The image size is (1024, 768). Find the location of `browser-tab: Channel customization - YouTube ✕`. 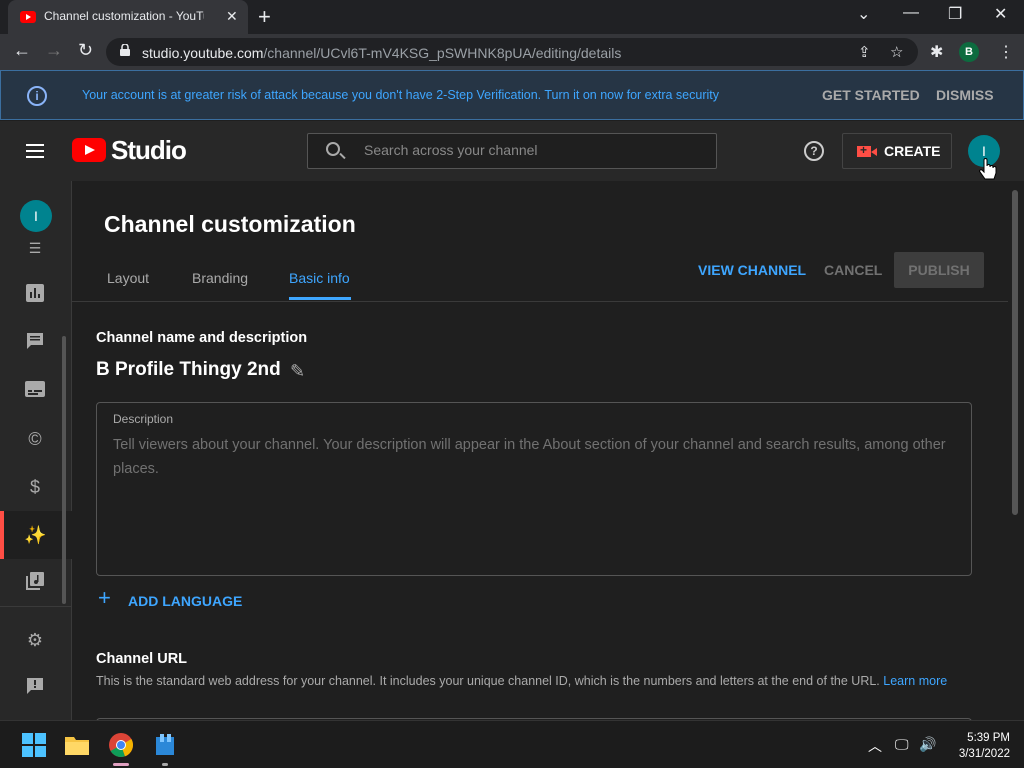

browser-tab: Channel customization - YouTube ✕ is located at coordinates (128, 17).